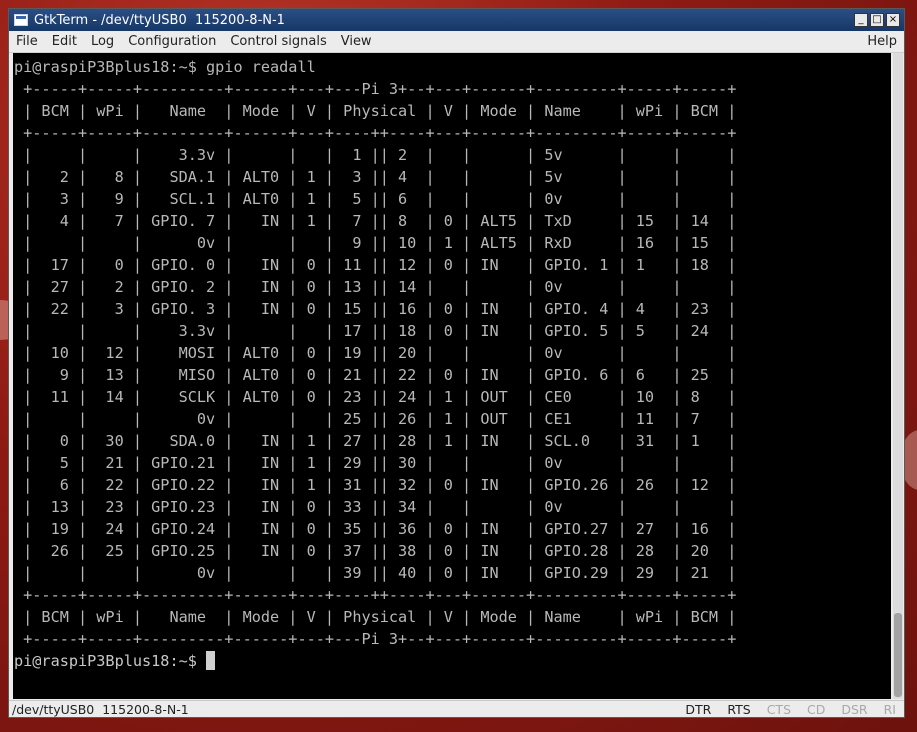 The height and width of the screenshot is (732, 917). I want to click on menu-help: Help, so click(882, 41).